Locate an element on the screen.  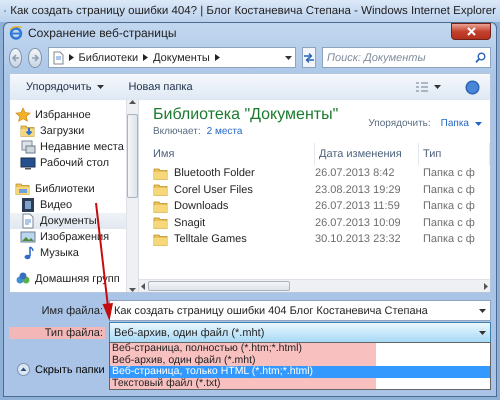
vertical-scrollbar is located at coordinates (132, 196).